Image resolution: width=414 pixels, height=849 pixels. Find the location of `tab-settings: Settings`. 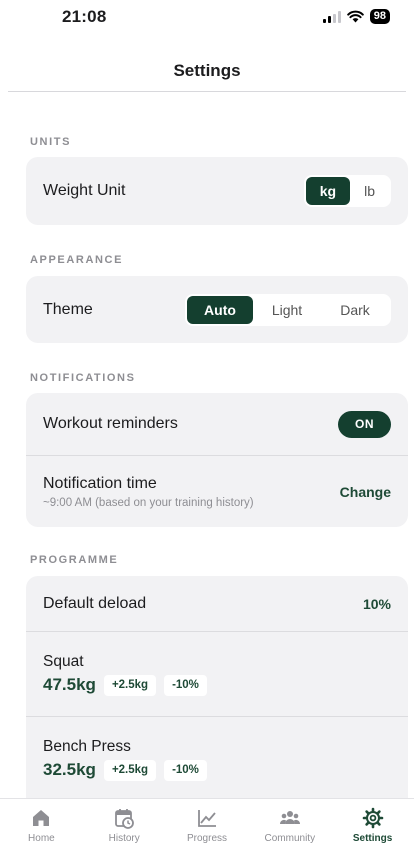

tab-settings: Settings is located at coordinates (372, 824).